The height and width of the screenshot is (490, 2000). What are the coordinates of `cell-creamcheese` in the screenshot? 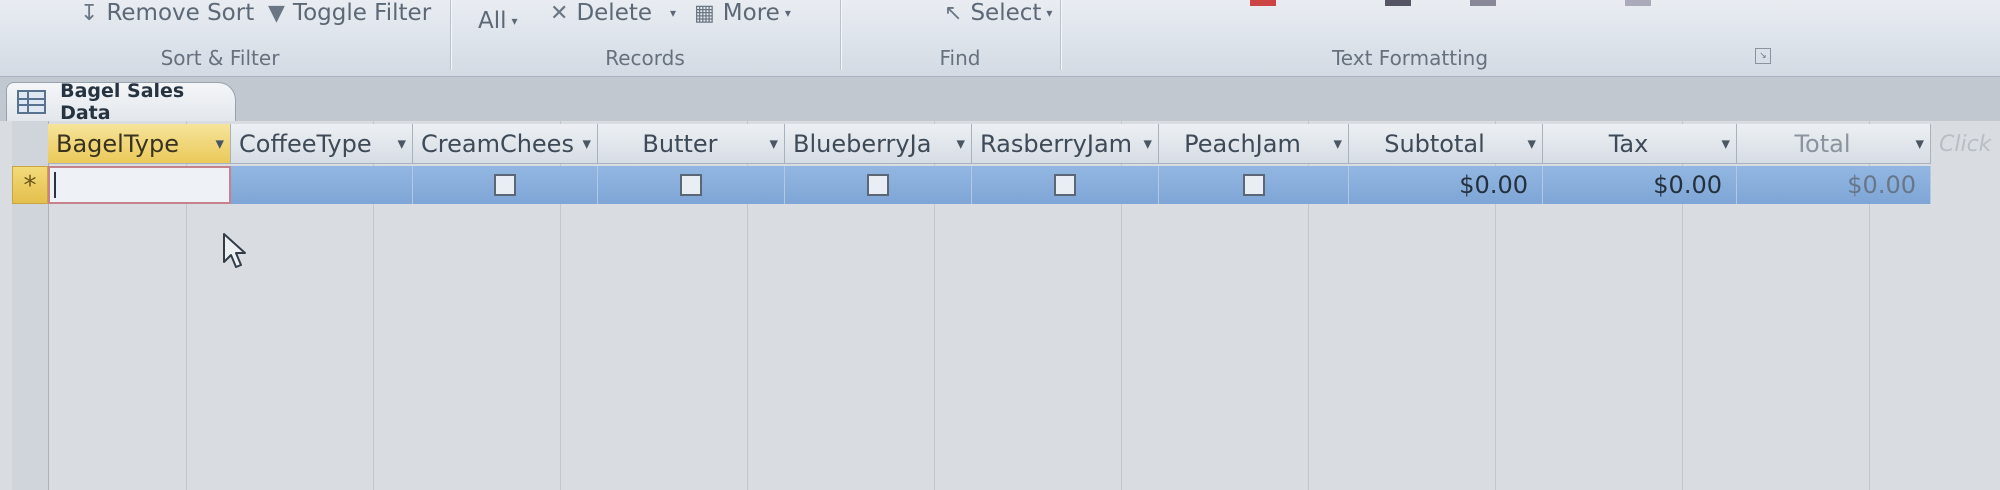 It's located at (505, 185).